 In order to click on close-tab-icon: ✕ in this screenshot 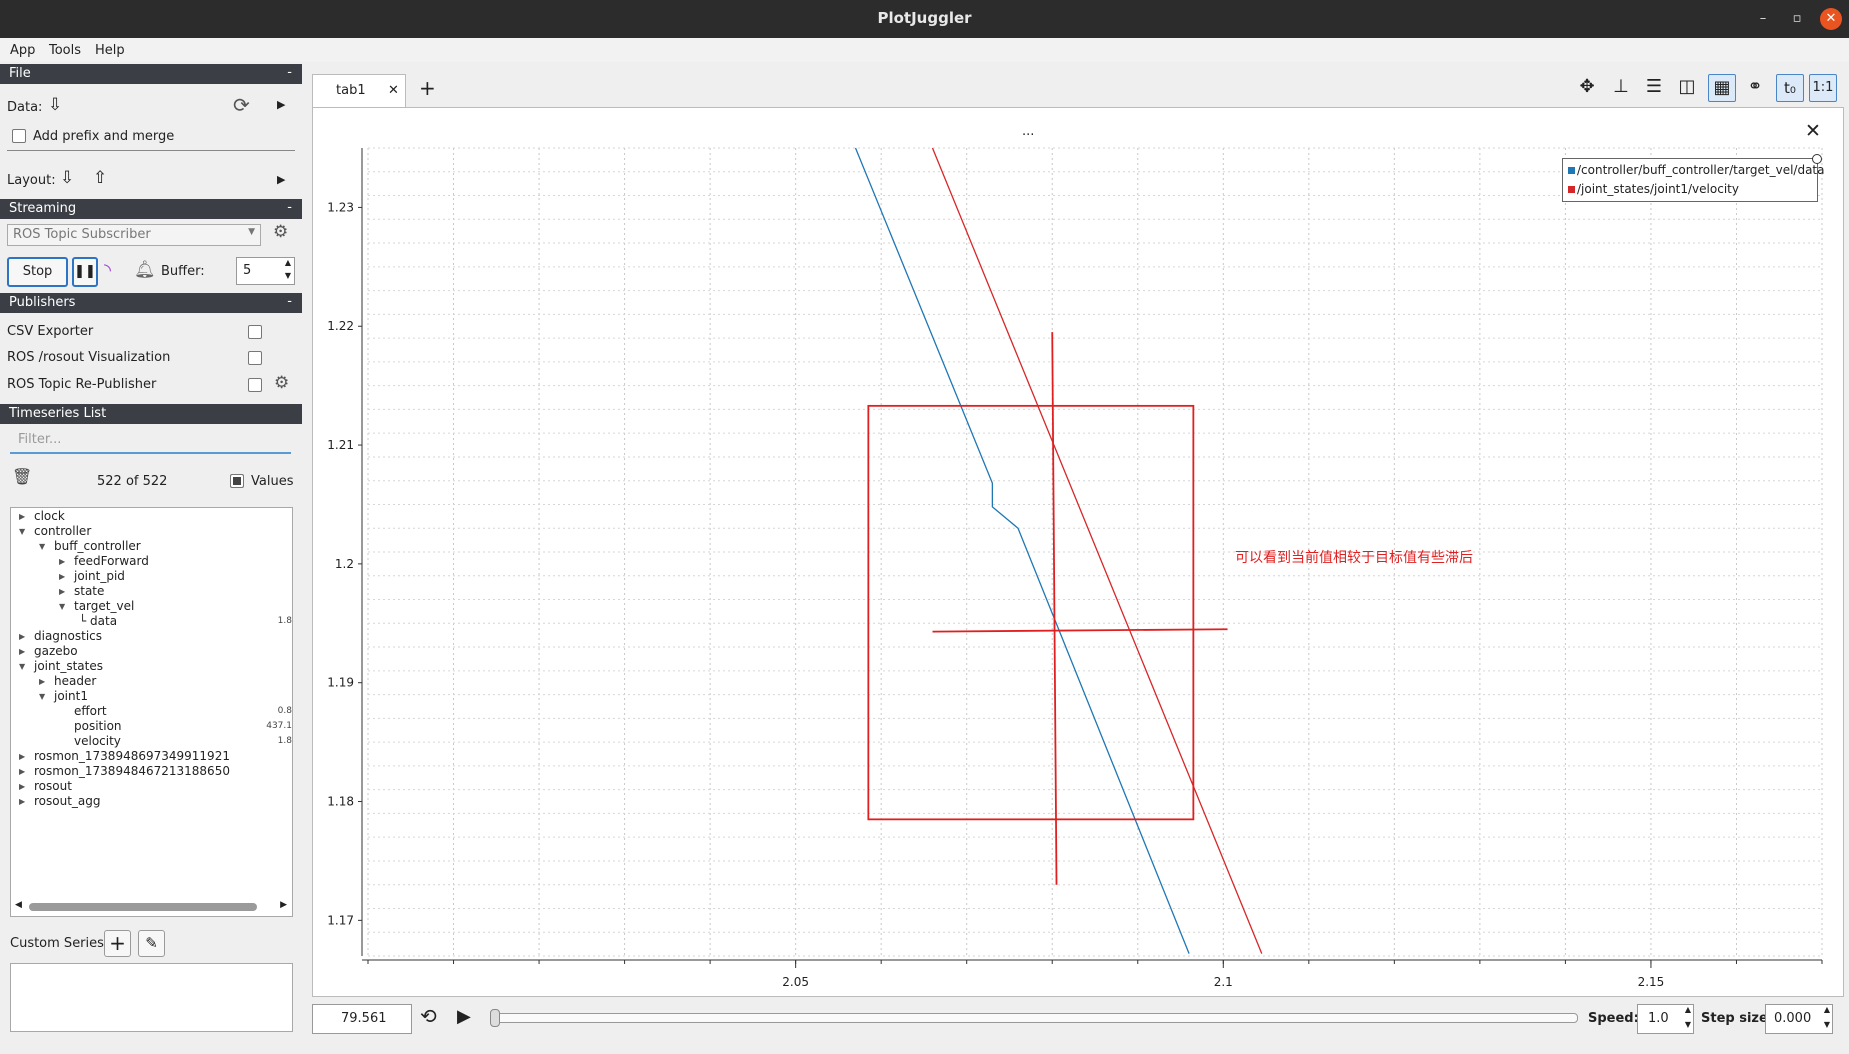, I will do `click(393, 90)`.